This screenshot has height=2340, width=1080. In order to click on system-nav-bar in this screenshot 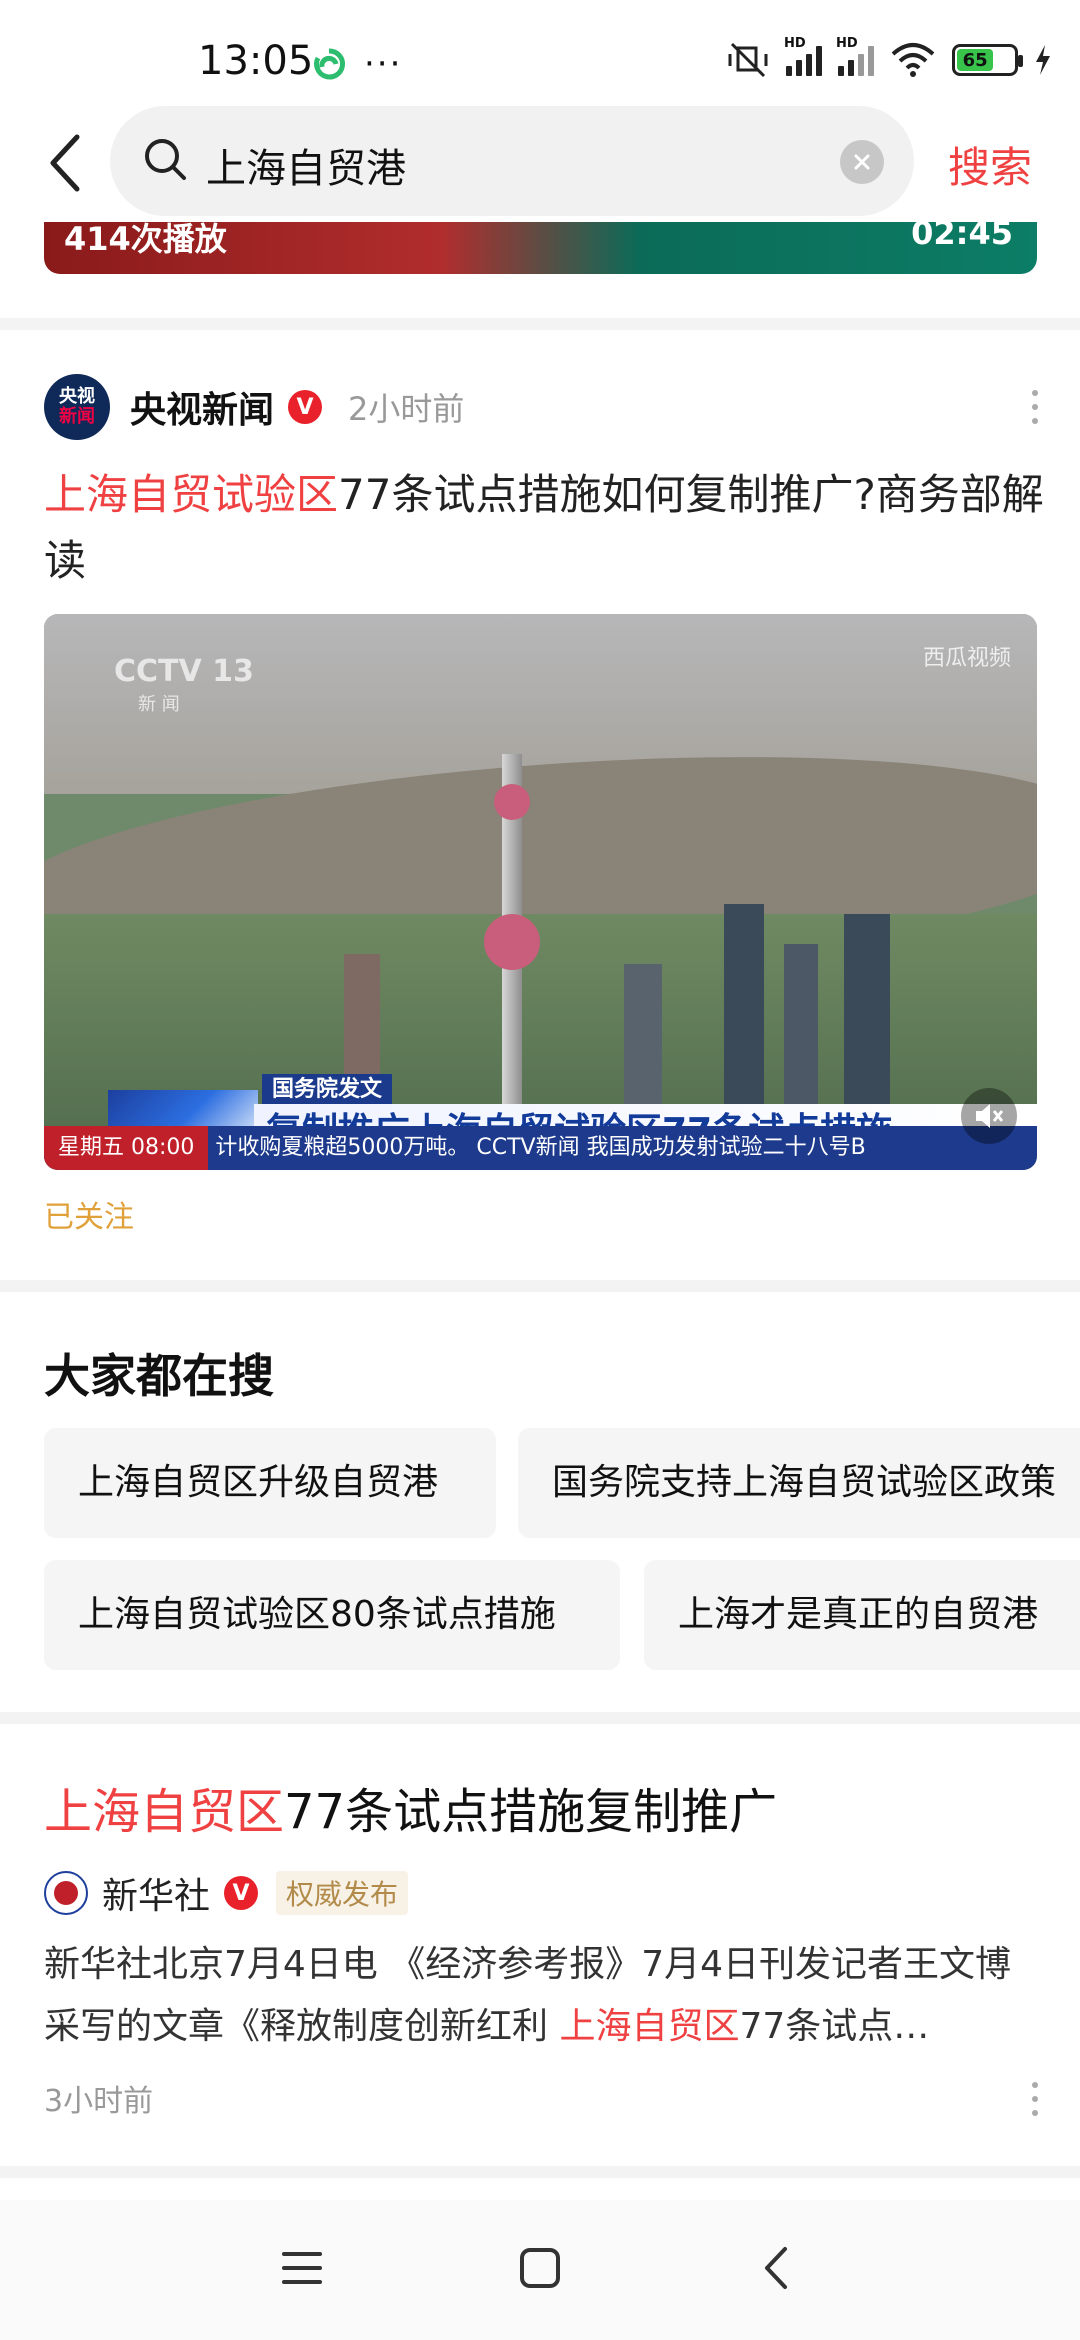, I will do `click(540, 2270)`.